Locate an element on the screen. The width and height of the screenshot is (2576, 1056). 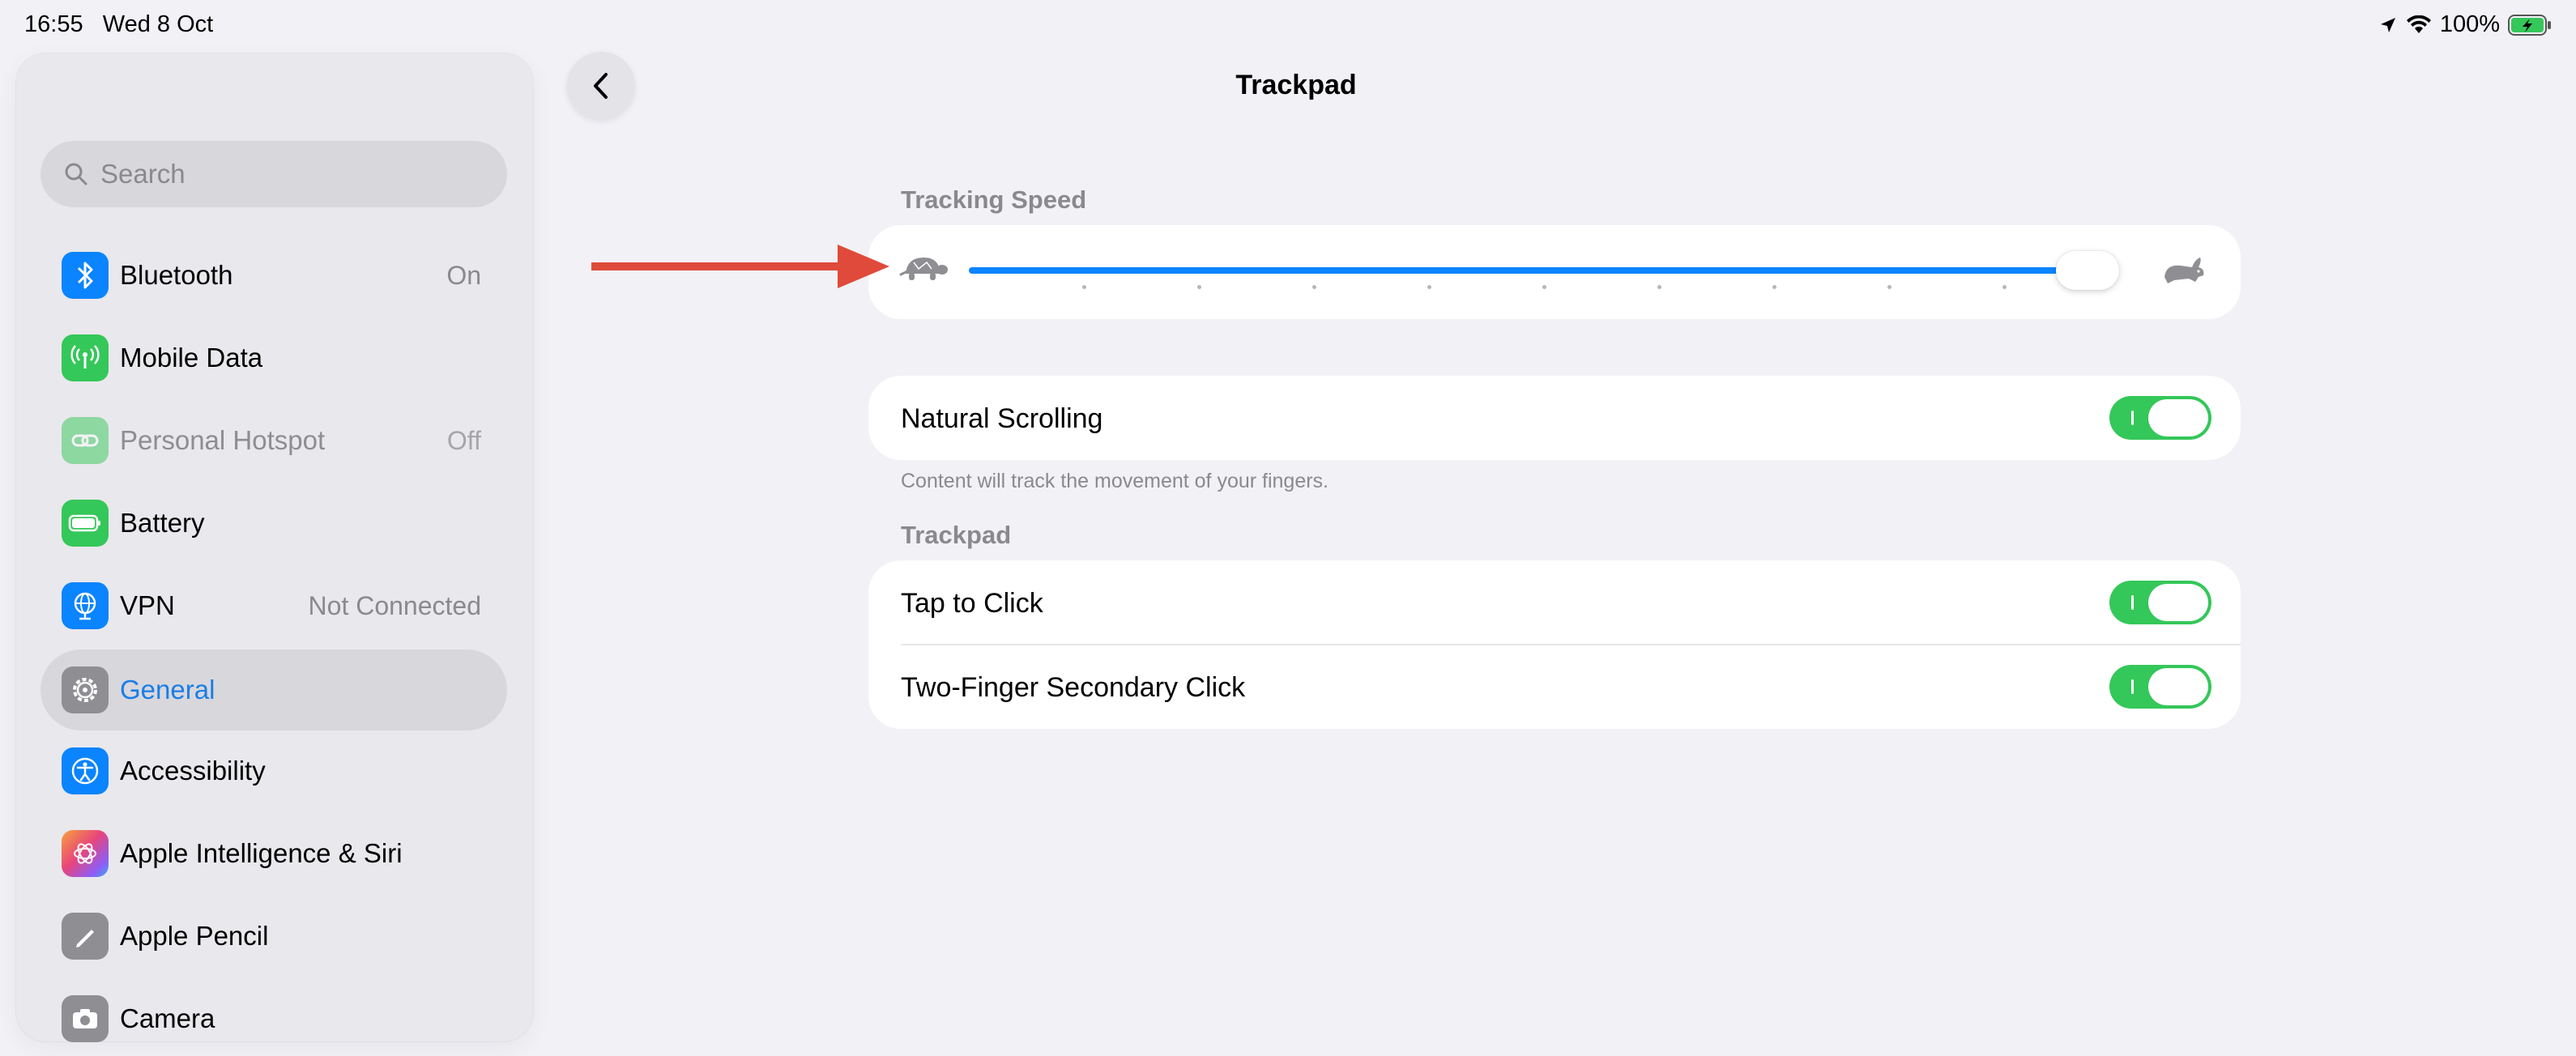
link-icon is located at coordinates (85, 441).